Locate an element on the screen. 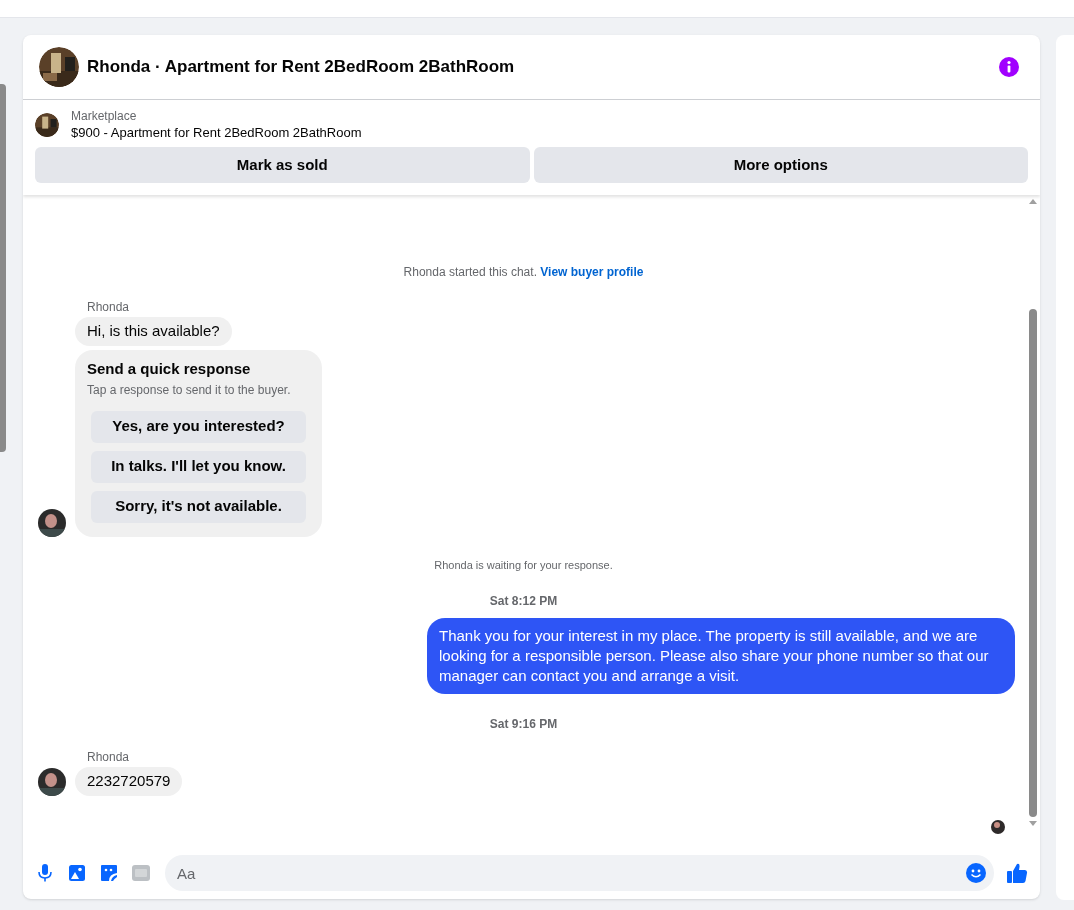 The width and height of the screenshot is (1074, 910). listing-label: Marketplace is located at coordinates (104, 116).